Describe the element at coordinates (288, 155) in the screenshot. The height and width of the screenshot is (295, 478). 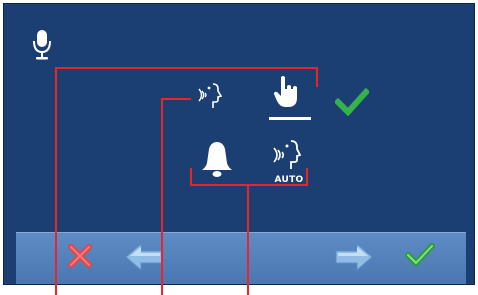
I see `voice-auto-icon` at that location.